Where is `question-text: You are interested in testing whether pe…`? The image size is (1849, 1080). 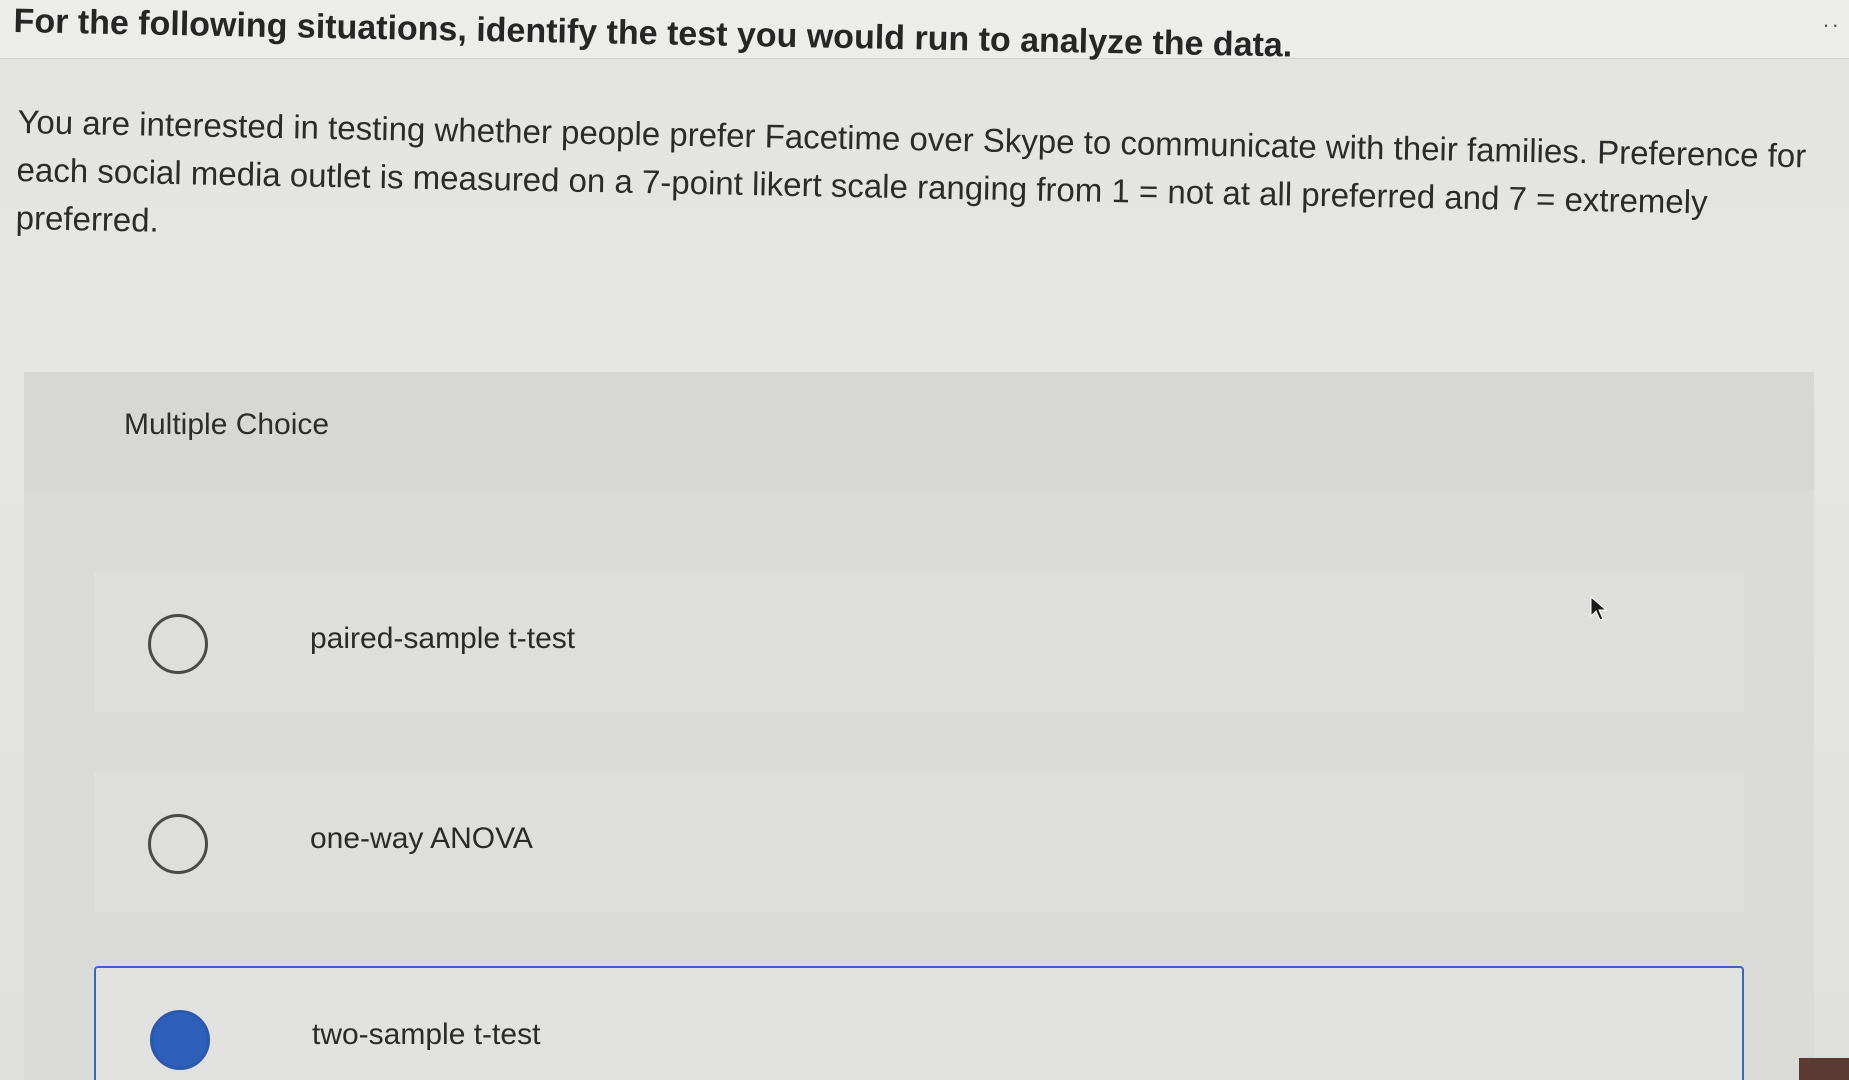 question-text: You are interested in testing whether pe… is located at coordinates (911, 170).